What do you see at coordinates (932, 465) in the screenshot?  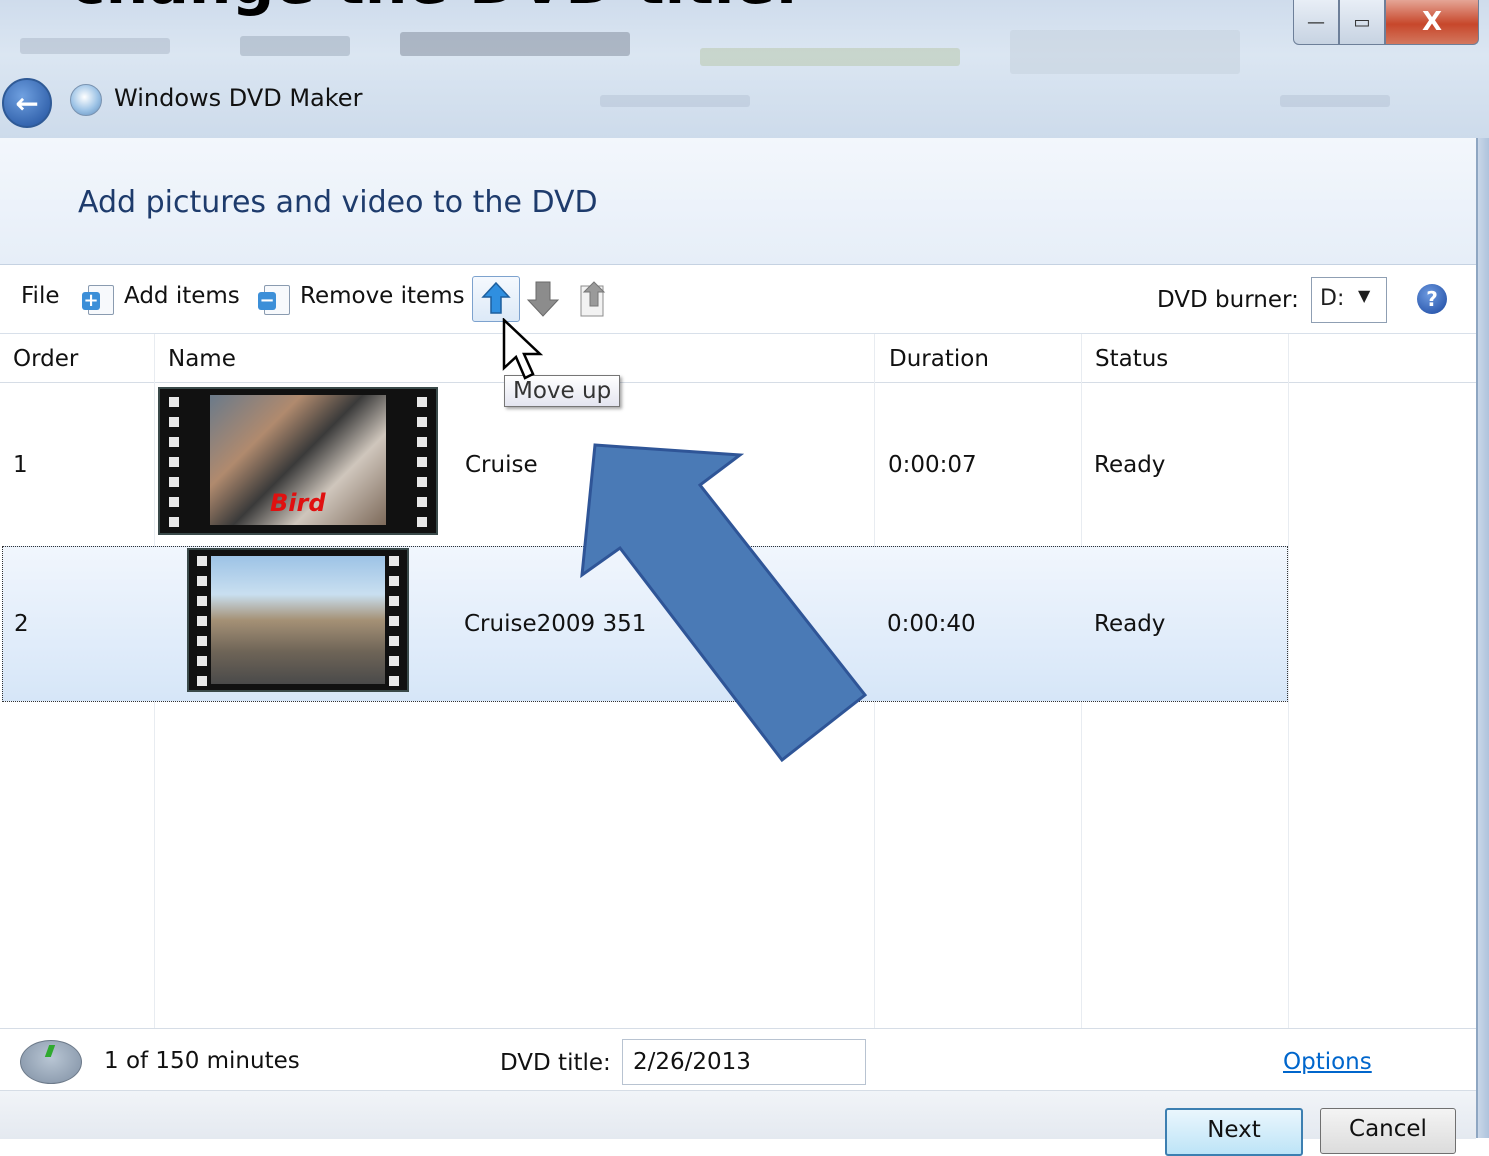 I see `row-duration: 0:00:07` at bounding box center [932, 465].